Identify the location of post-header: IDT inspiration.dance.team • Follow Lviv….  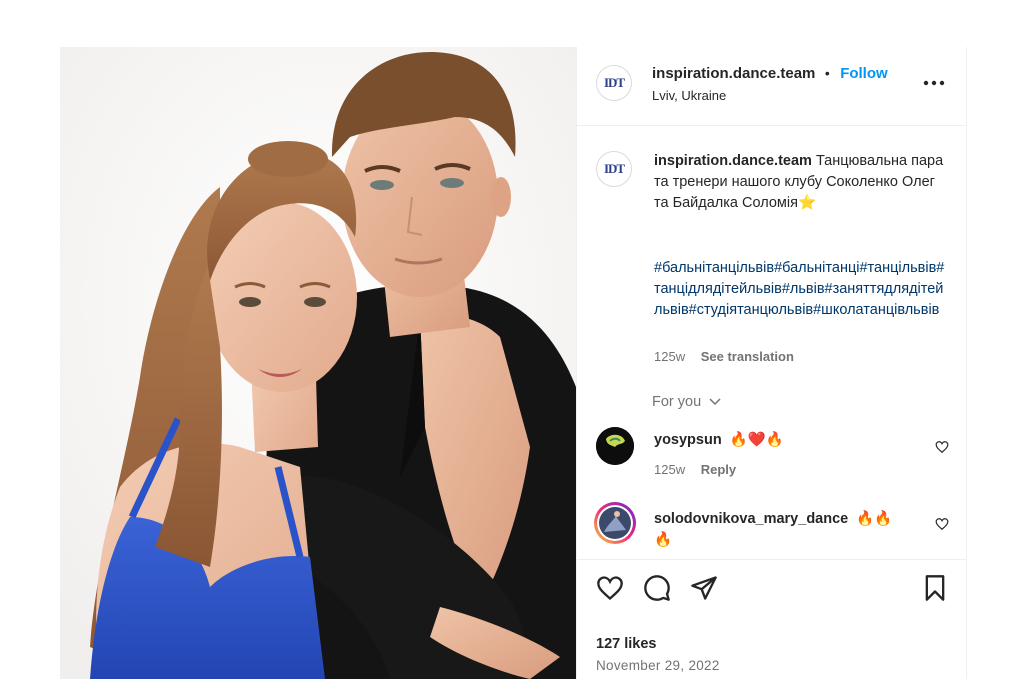
(771, 86).